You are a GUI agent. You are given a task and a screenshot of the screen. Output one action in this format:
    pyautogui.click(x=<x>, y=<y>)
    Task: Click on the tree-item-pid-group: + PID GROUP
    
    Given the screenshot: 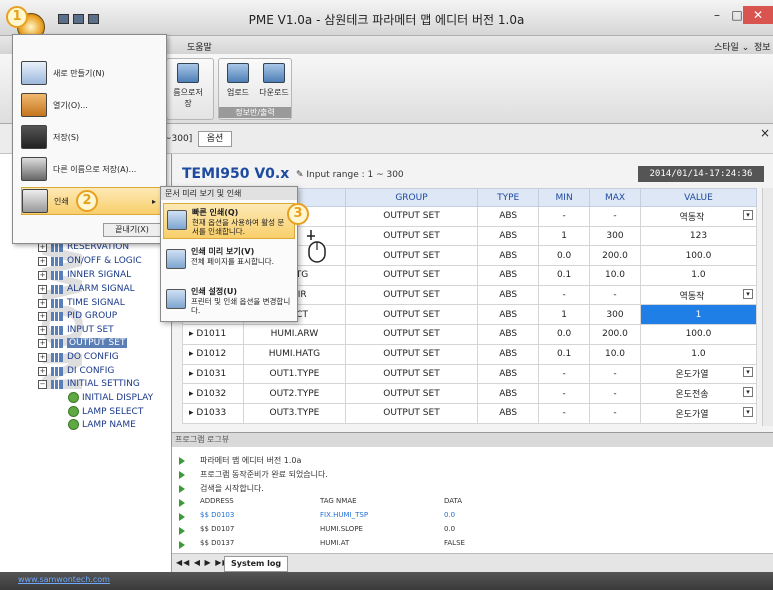 What is the action you would take?
    pyautogui.click(x=77, y=316)
    